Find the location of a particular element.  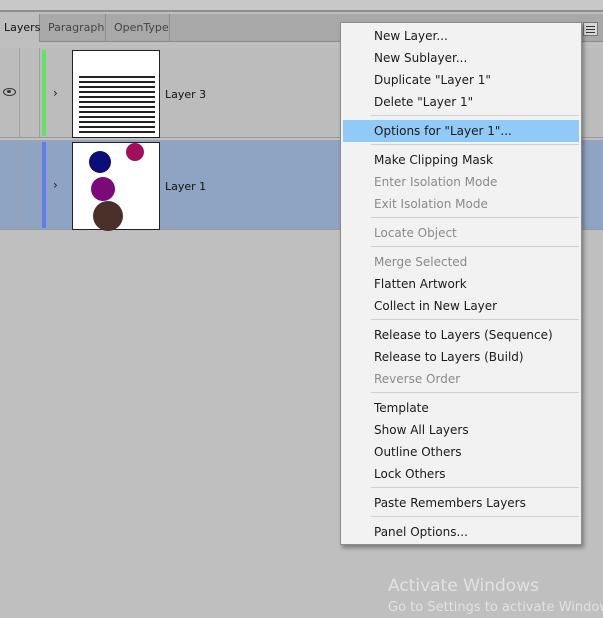

menu-item-collect-in-new-layer: Collect in New Layer is located at coordinates (461, 306).